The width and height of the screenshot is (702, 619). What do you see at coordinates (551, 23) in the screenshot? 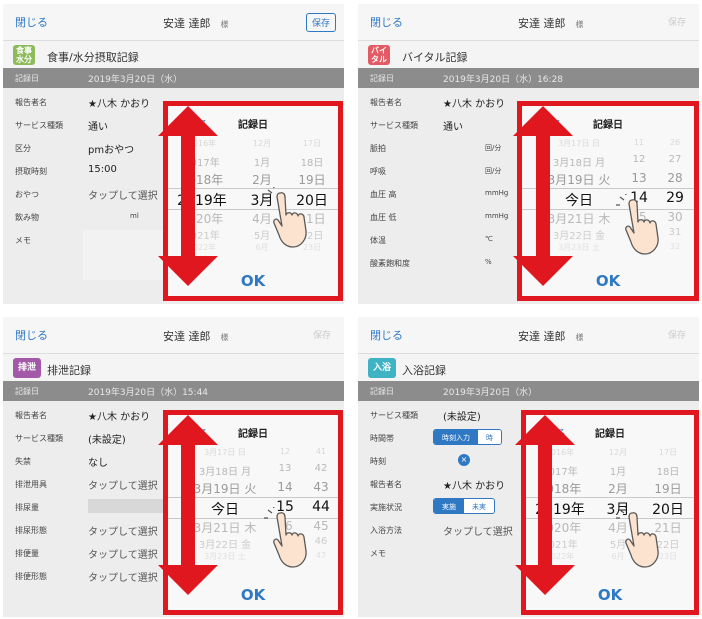
I see `patient-name: 安達 達郎様` at bounding box center [551, 23].